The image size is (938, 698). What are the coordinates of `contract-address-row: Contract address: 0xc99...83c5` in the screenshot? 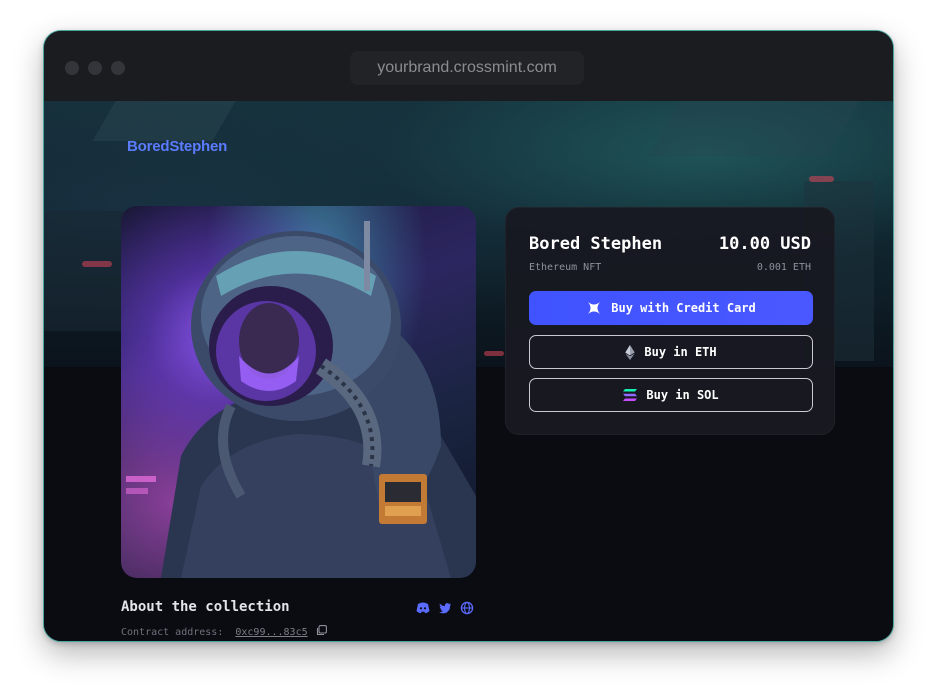 It's located at (224, 632).